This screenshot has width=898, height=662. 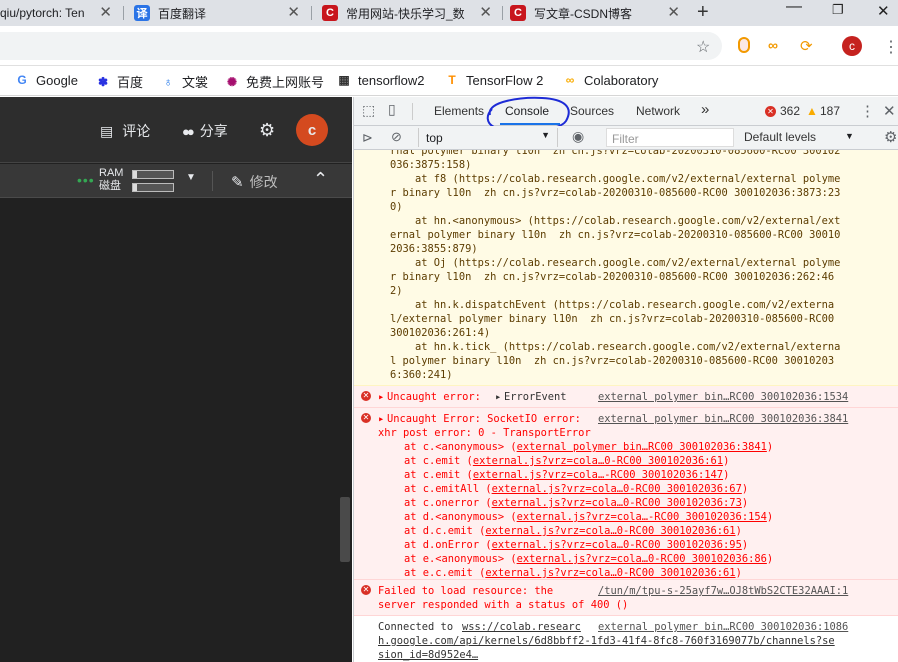 What do you see at coordinates (723, 591) in the screenshot?
I see `source-link: /tun/m/tpu-s-25ayf7w…OJ8tWbS2CTE32AAAI:1` at bounding box center [723, 591].